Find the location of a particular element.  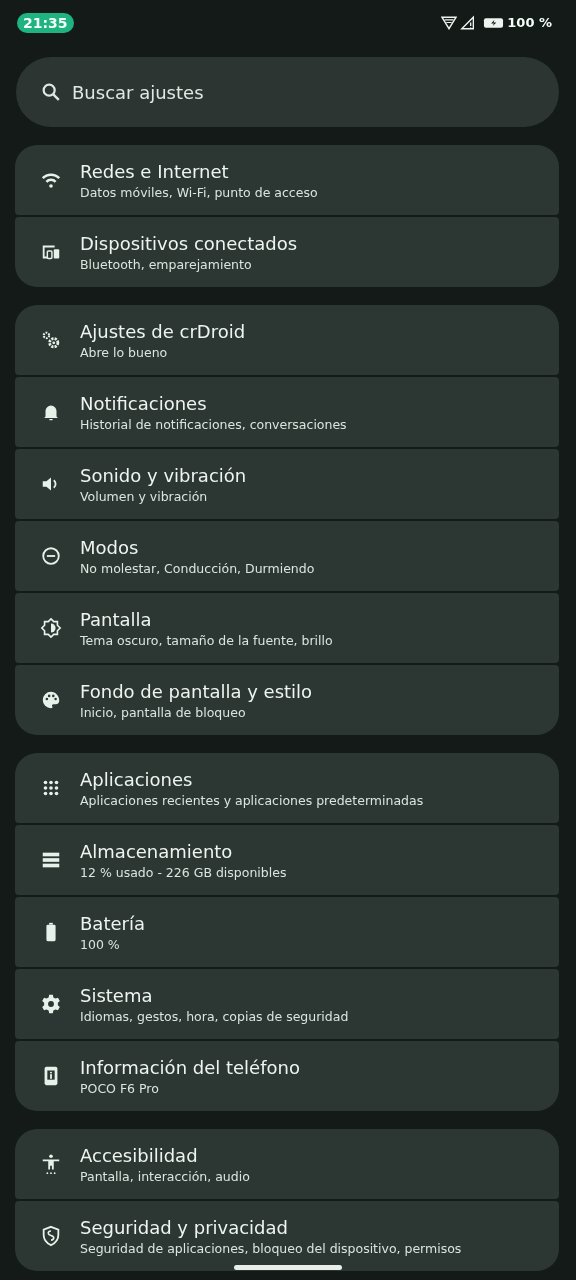

item-title: Sistema is located at coordinates (117, 995).